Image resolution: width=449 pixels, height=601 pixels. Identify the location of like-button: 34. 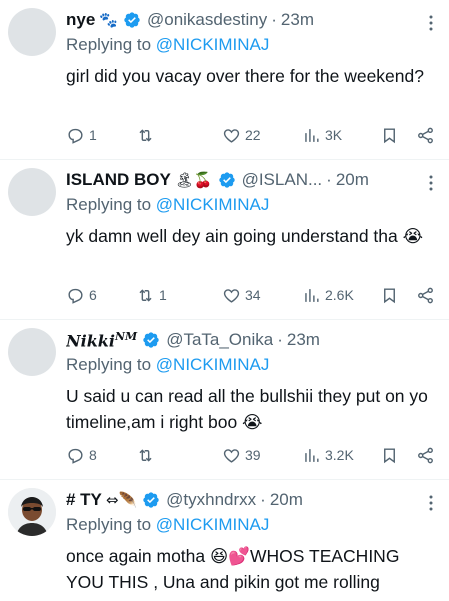
(241, 295).